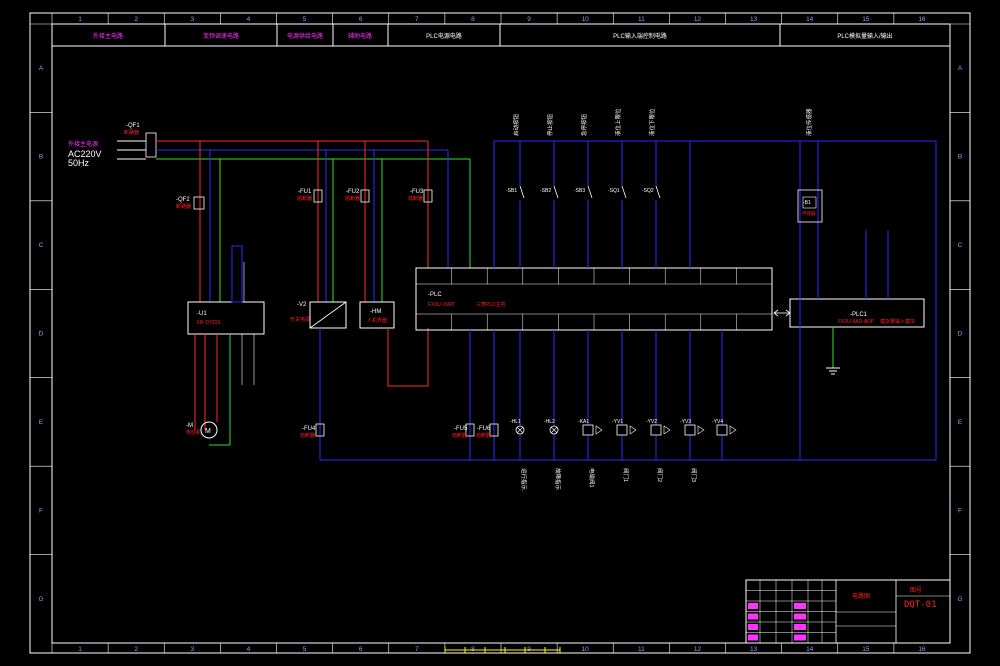 The height and width of the screenshot is (666, 1000). I want to click on header-cell-4: 辅助电路, so click(360, 36).